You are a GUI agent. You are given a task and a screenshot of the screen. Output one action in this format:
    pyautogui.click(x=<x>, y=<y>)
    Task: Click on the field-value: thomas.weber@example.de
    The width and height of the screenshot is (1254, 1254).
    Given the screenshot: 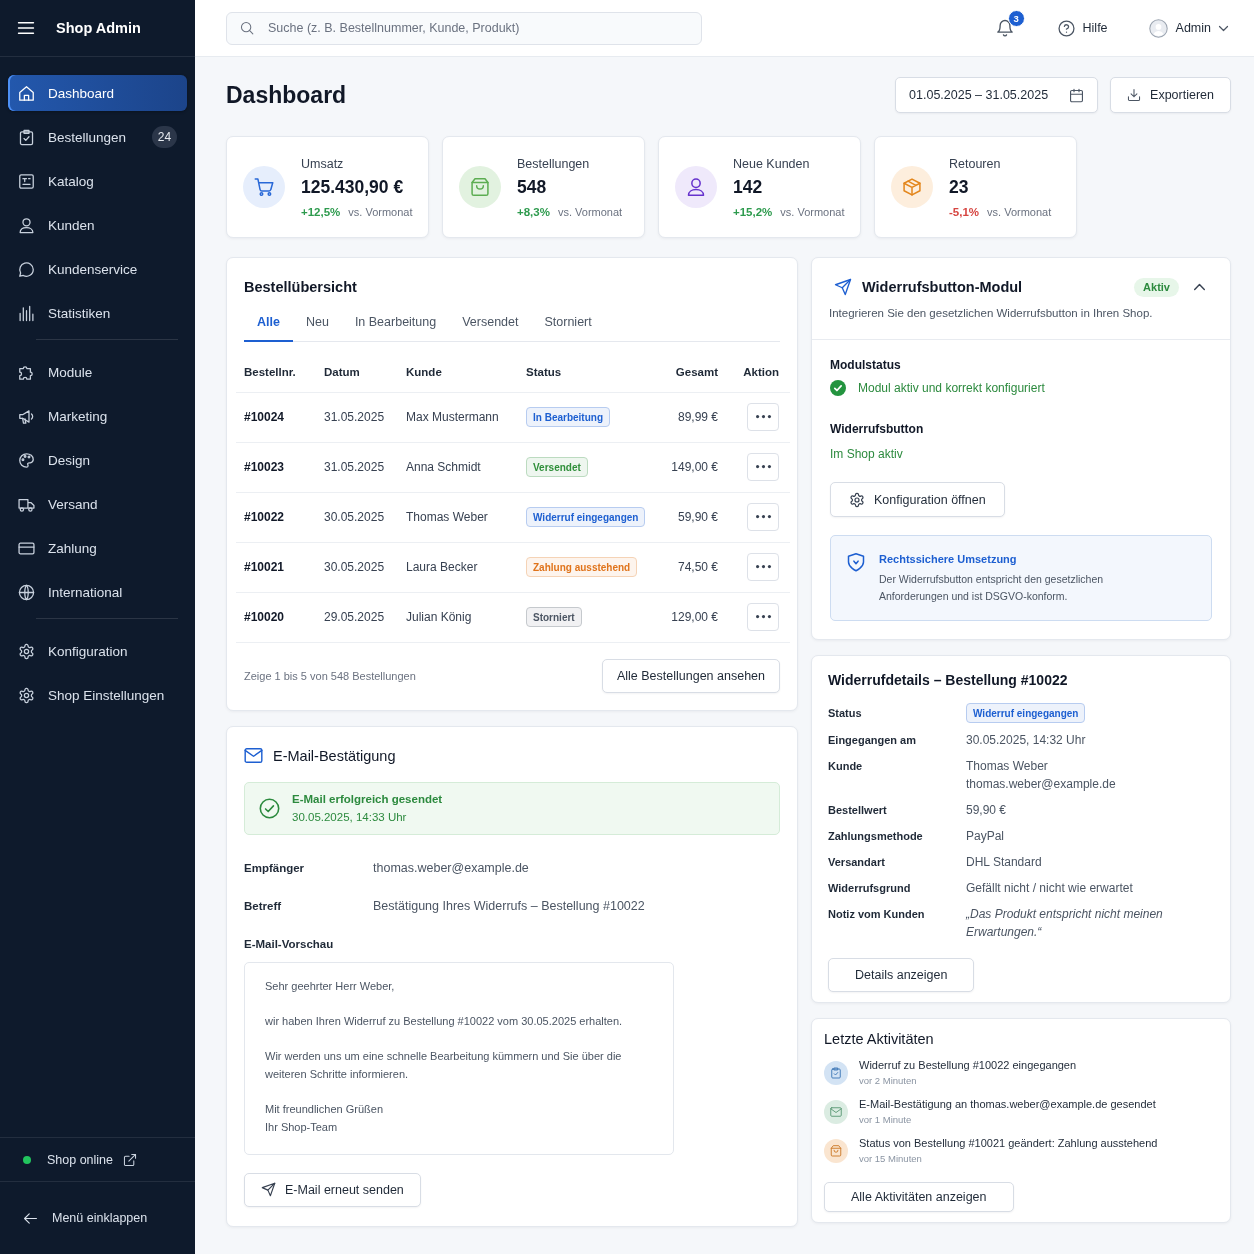 What is the action you would take?
    pyautogui.click(x=451, y=867)
    